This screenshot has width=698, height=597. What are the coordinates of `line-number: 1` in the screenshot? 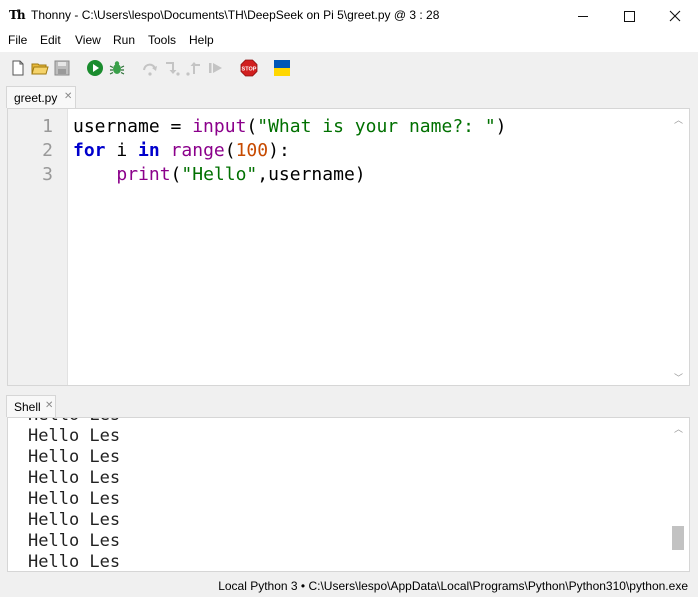 It's located at (47, 126).